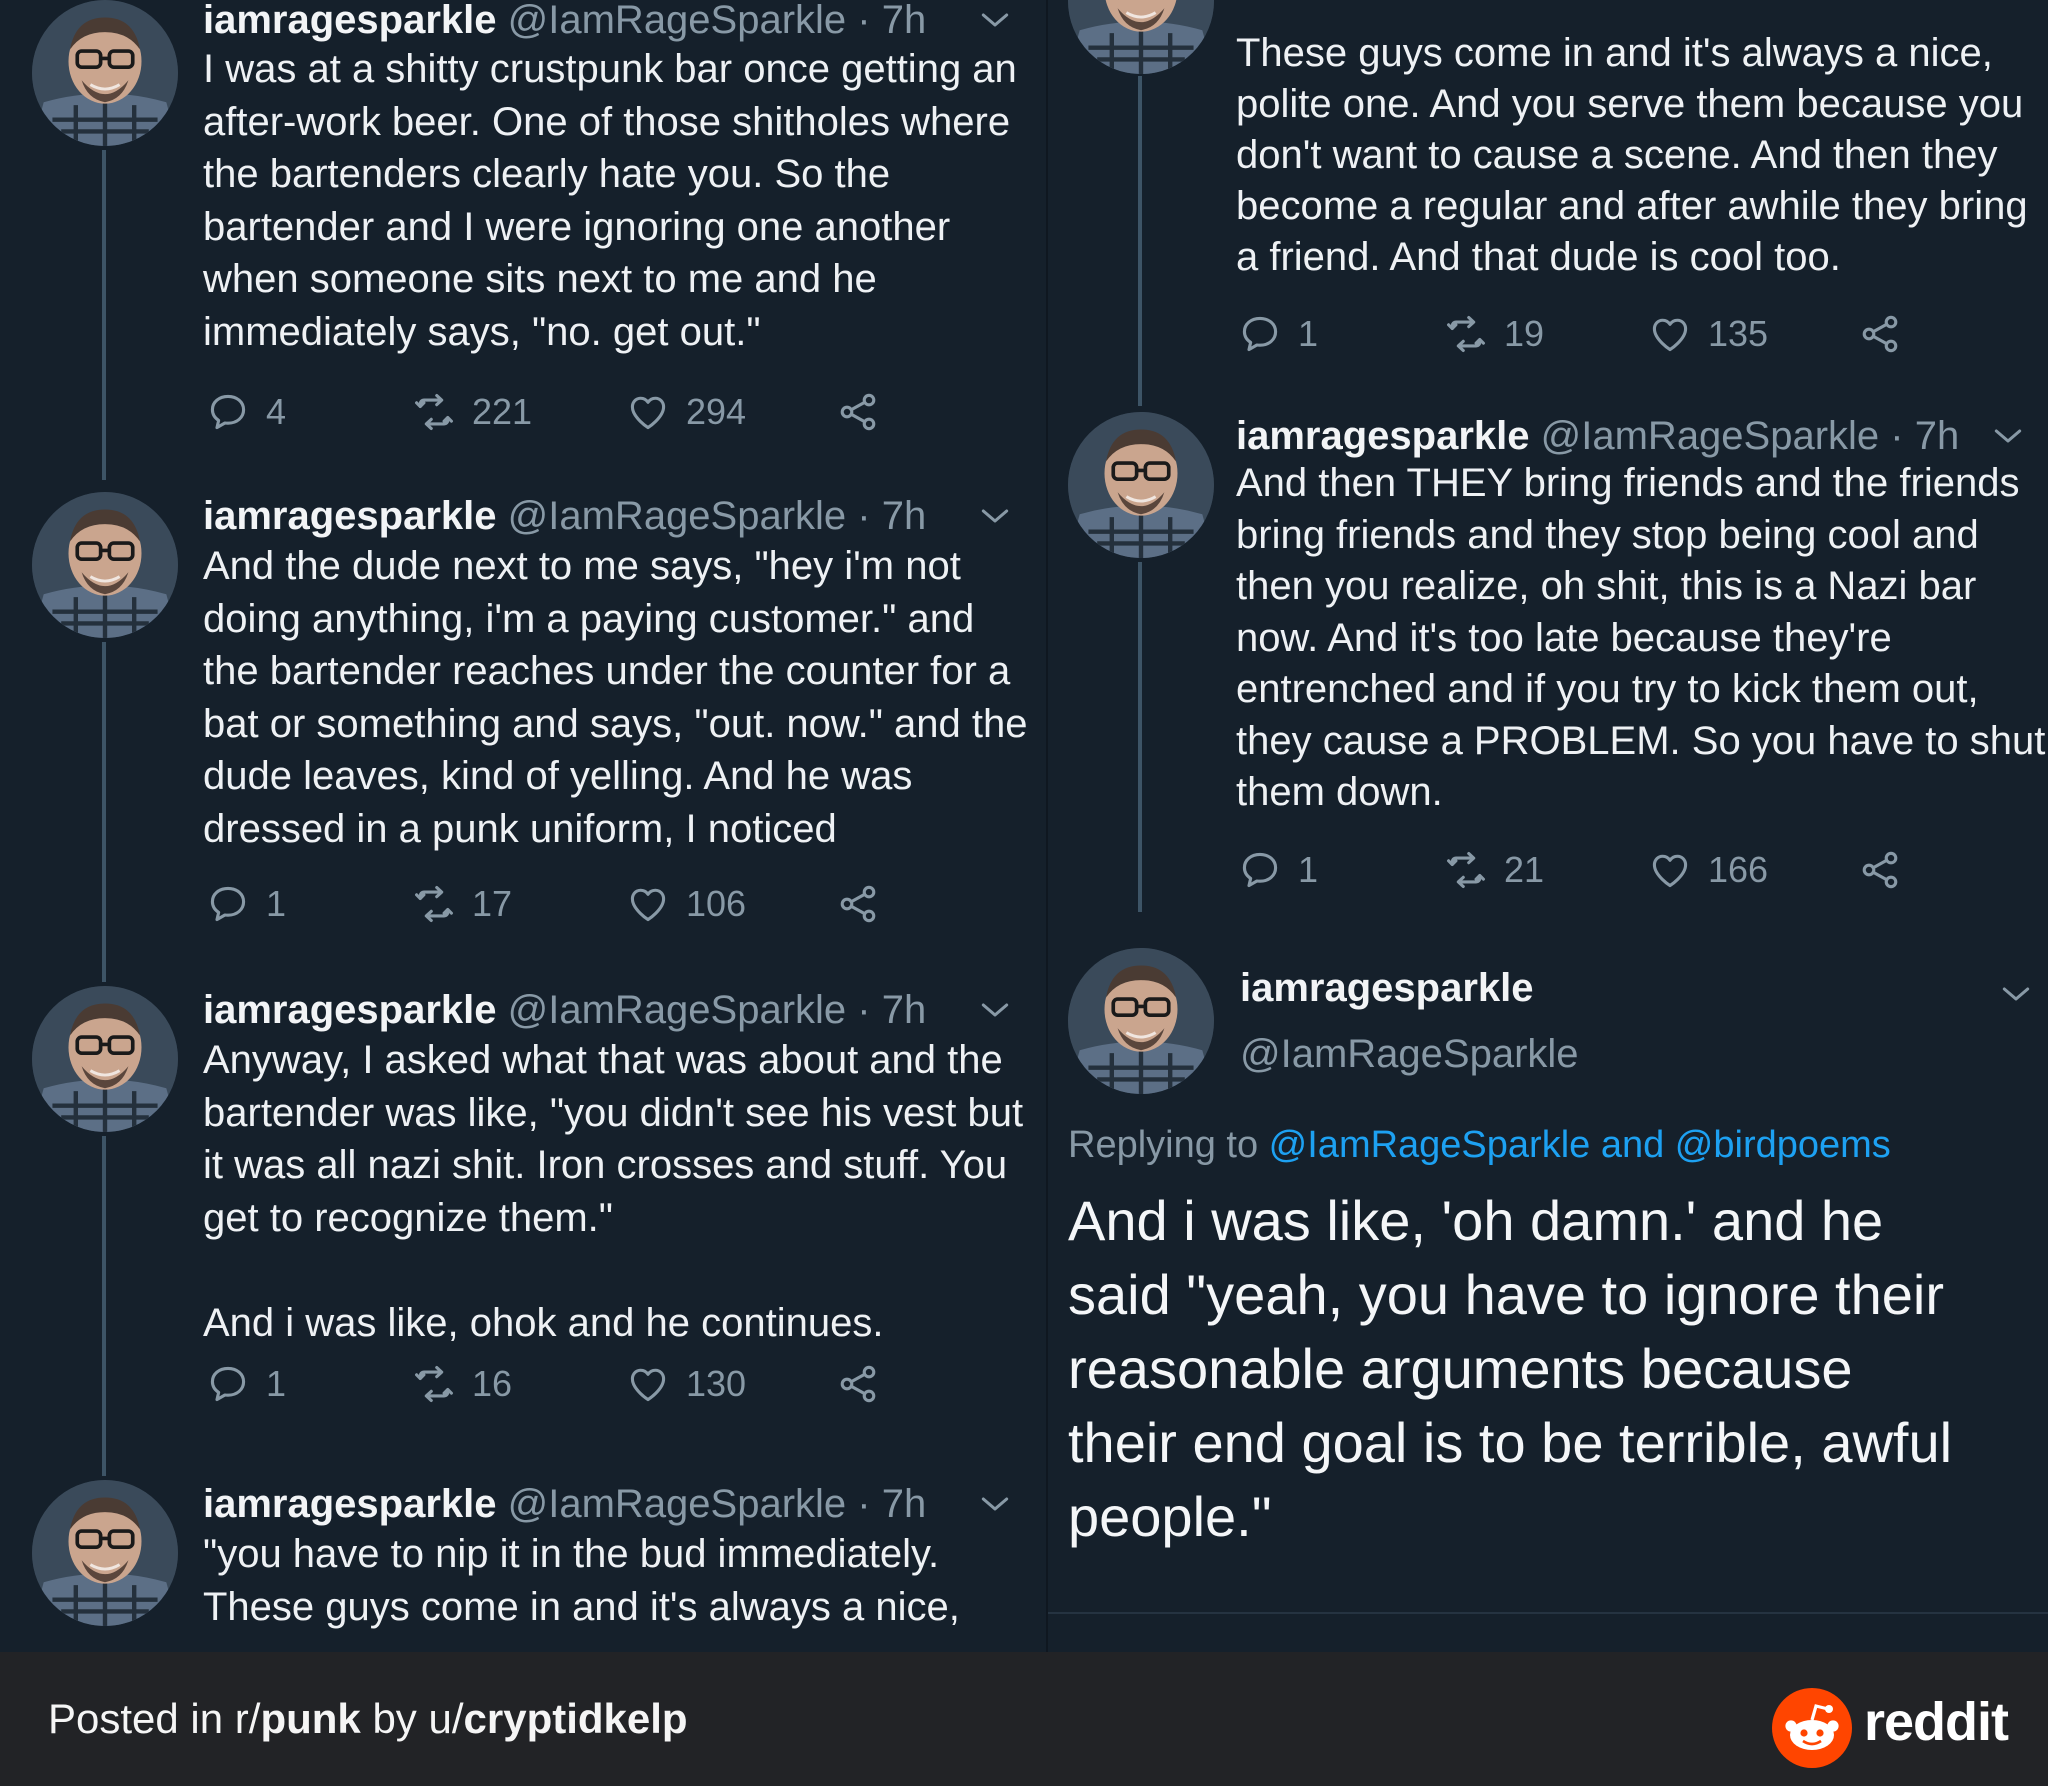 This screenshot has height=1786, width=2048. What do you see at coordinates (492, 1383) in the screenshot?
I see `retweet-count: 16` at bounding box center [492, 1383].